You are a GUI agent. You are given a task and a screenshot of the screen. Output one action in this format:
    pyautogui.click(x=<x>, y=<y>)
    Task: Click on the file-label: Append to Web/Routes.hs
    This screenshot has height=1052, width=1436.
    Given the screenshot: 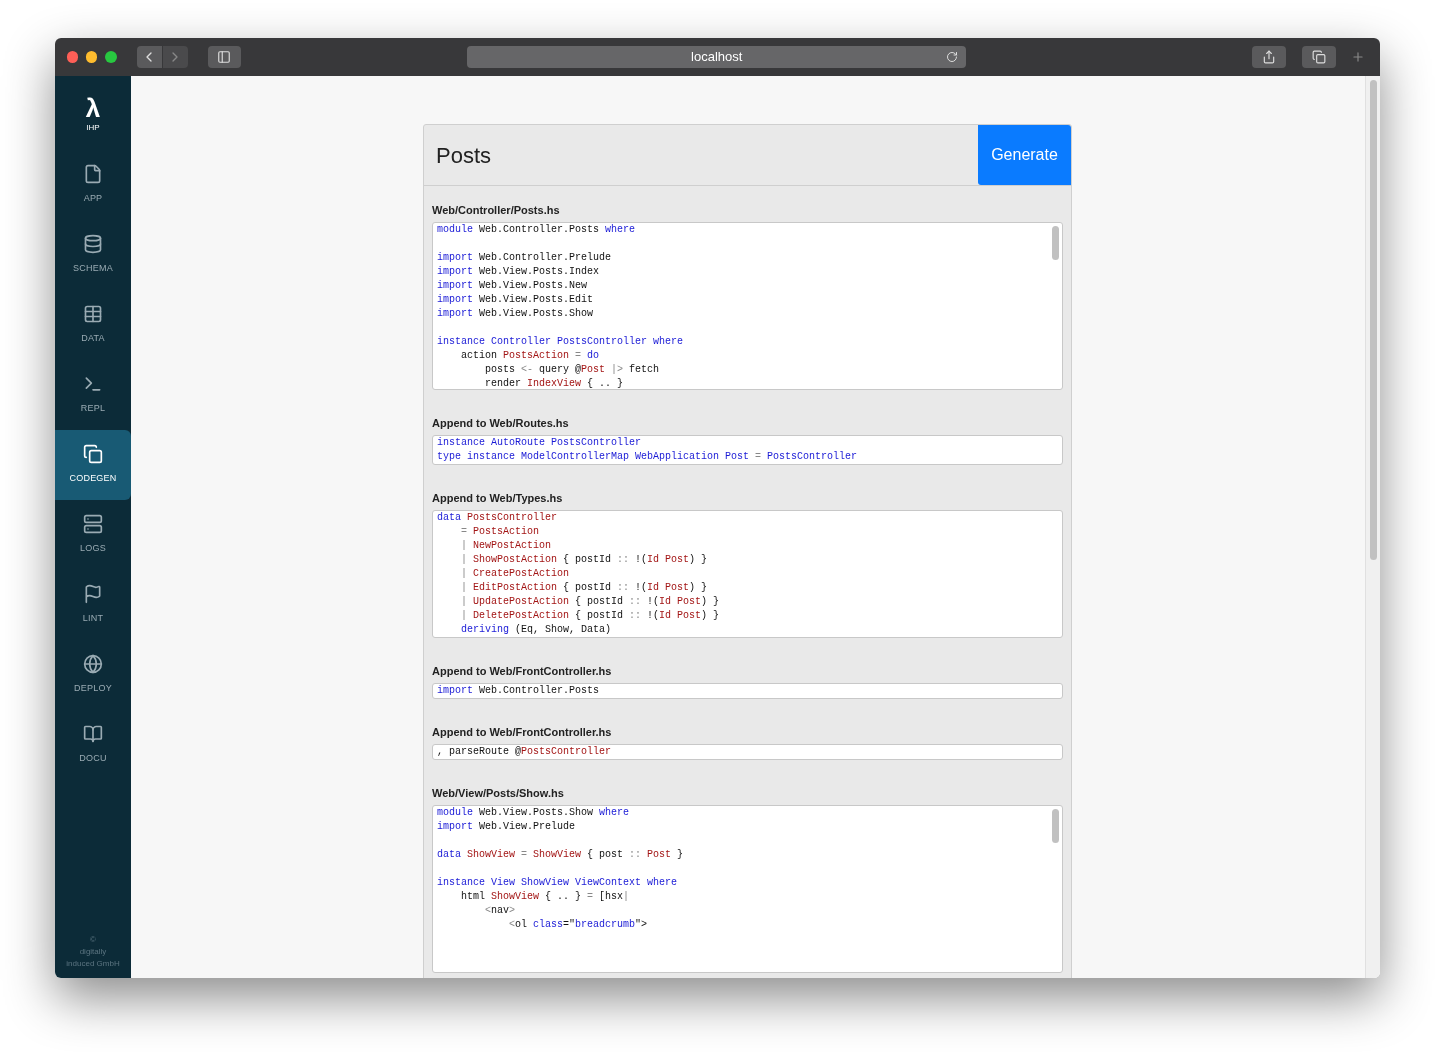 What is the action you would take?
    pyautogui.click(x=501, y=423)
    